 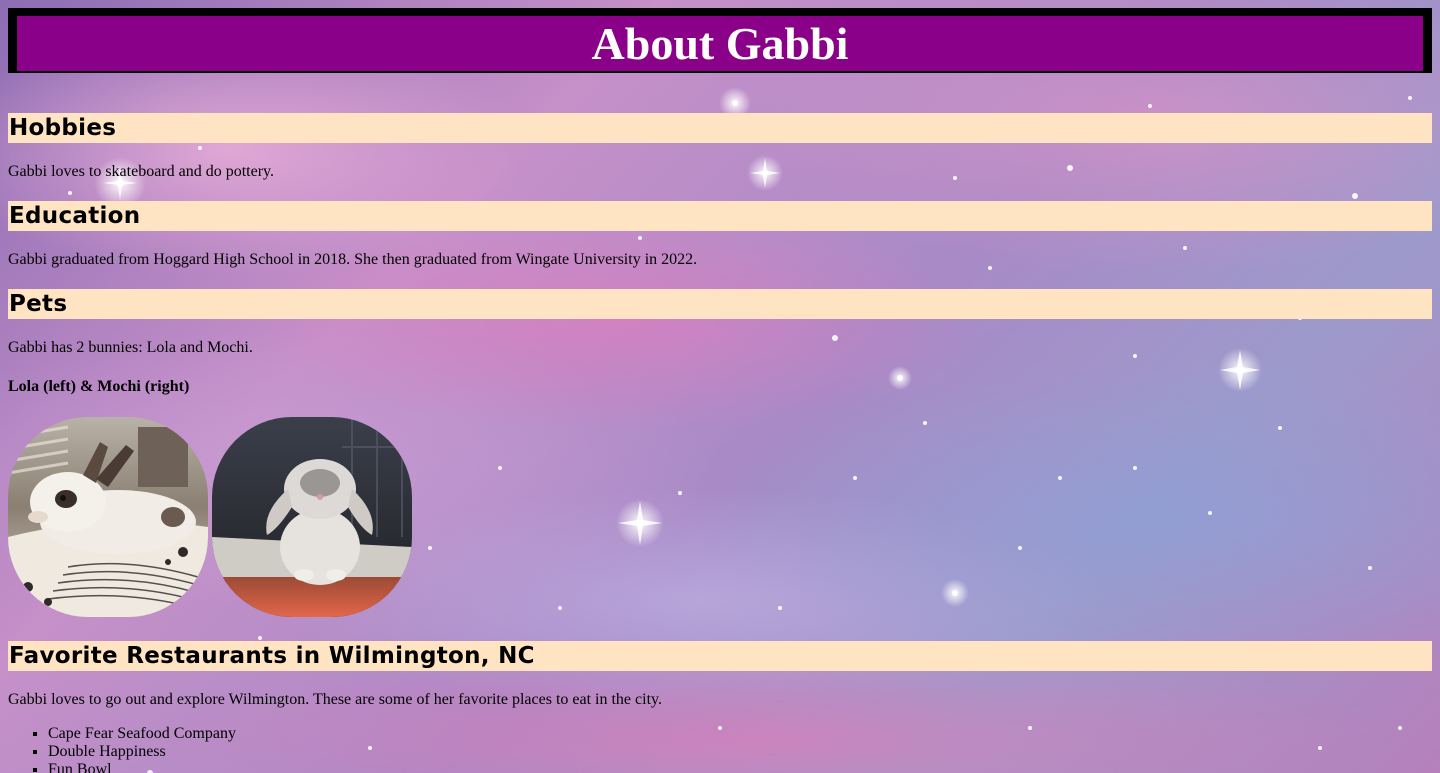 I want to click on page-title: About Gabbi, so click(x=720, y=43).